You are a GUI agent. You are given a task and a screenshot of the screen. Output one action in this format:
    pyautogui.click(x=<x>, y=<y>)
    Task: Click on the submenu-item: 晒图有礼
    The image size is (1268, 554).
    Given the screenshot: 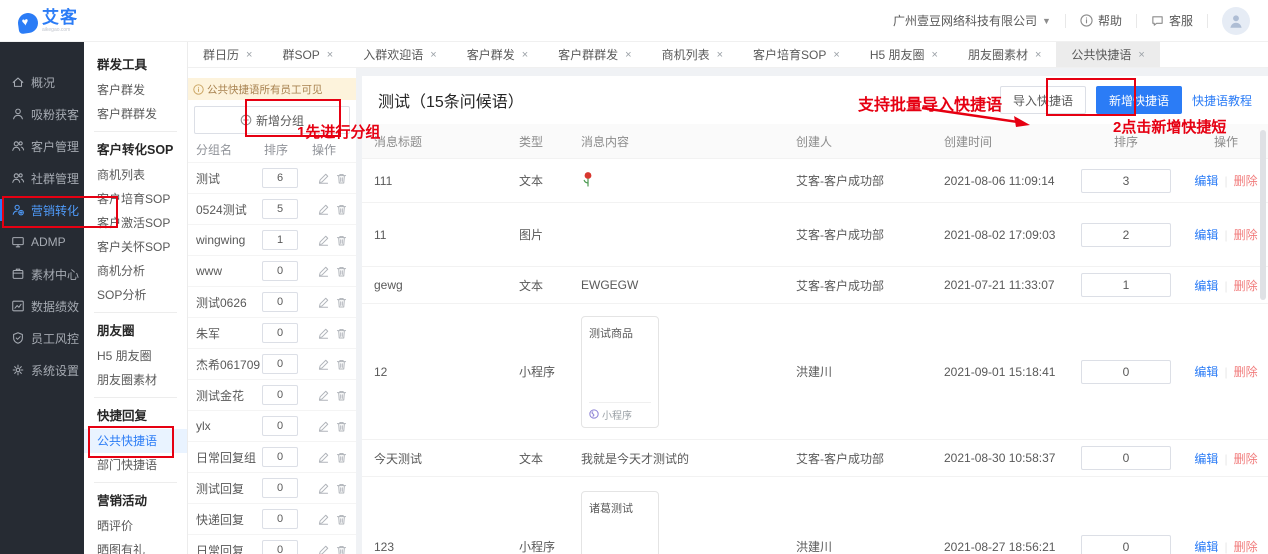 What is the action you would take?
    pyautogui.click(x=135, y=546)
    